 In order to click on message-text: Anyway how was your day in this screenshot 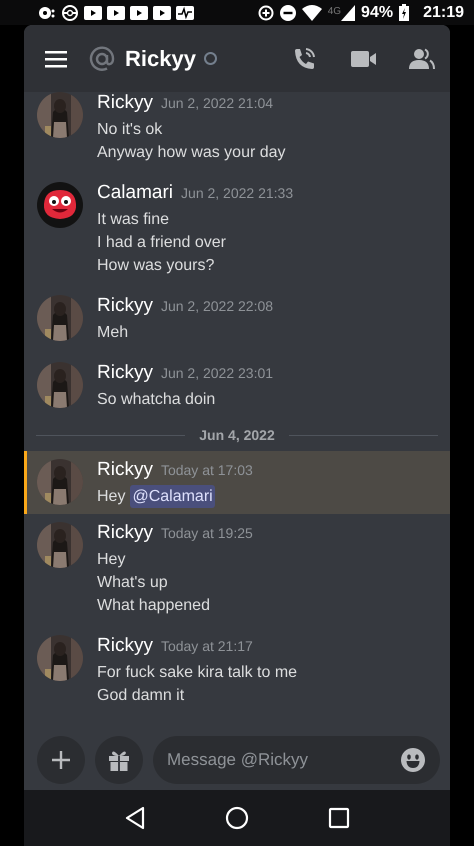, I will do `click(191, 153)`.